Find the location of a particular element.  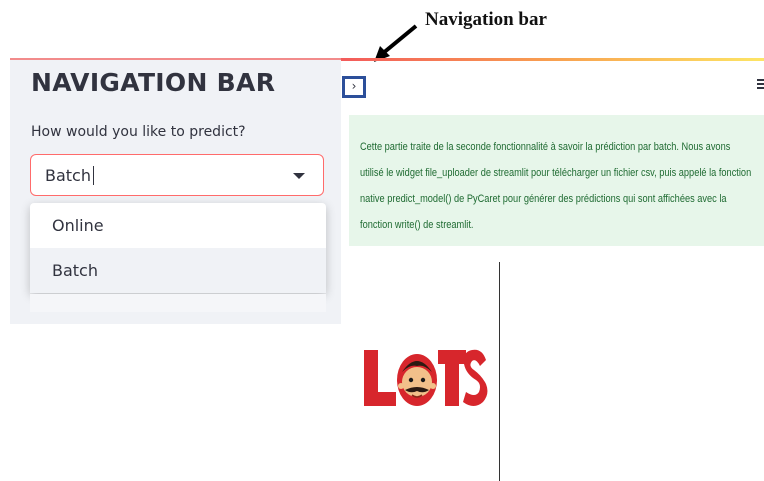

hamburger-menu-icon is located at coordinates (760, 84).